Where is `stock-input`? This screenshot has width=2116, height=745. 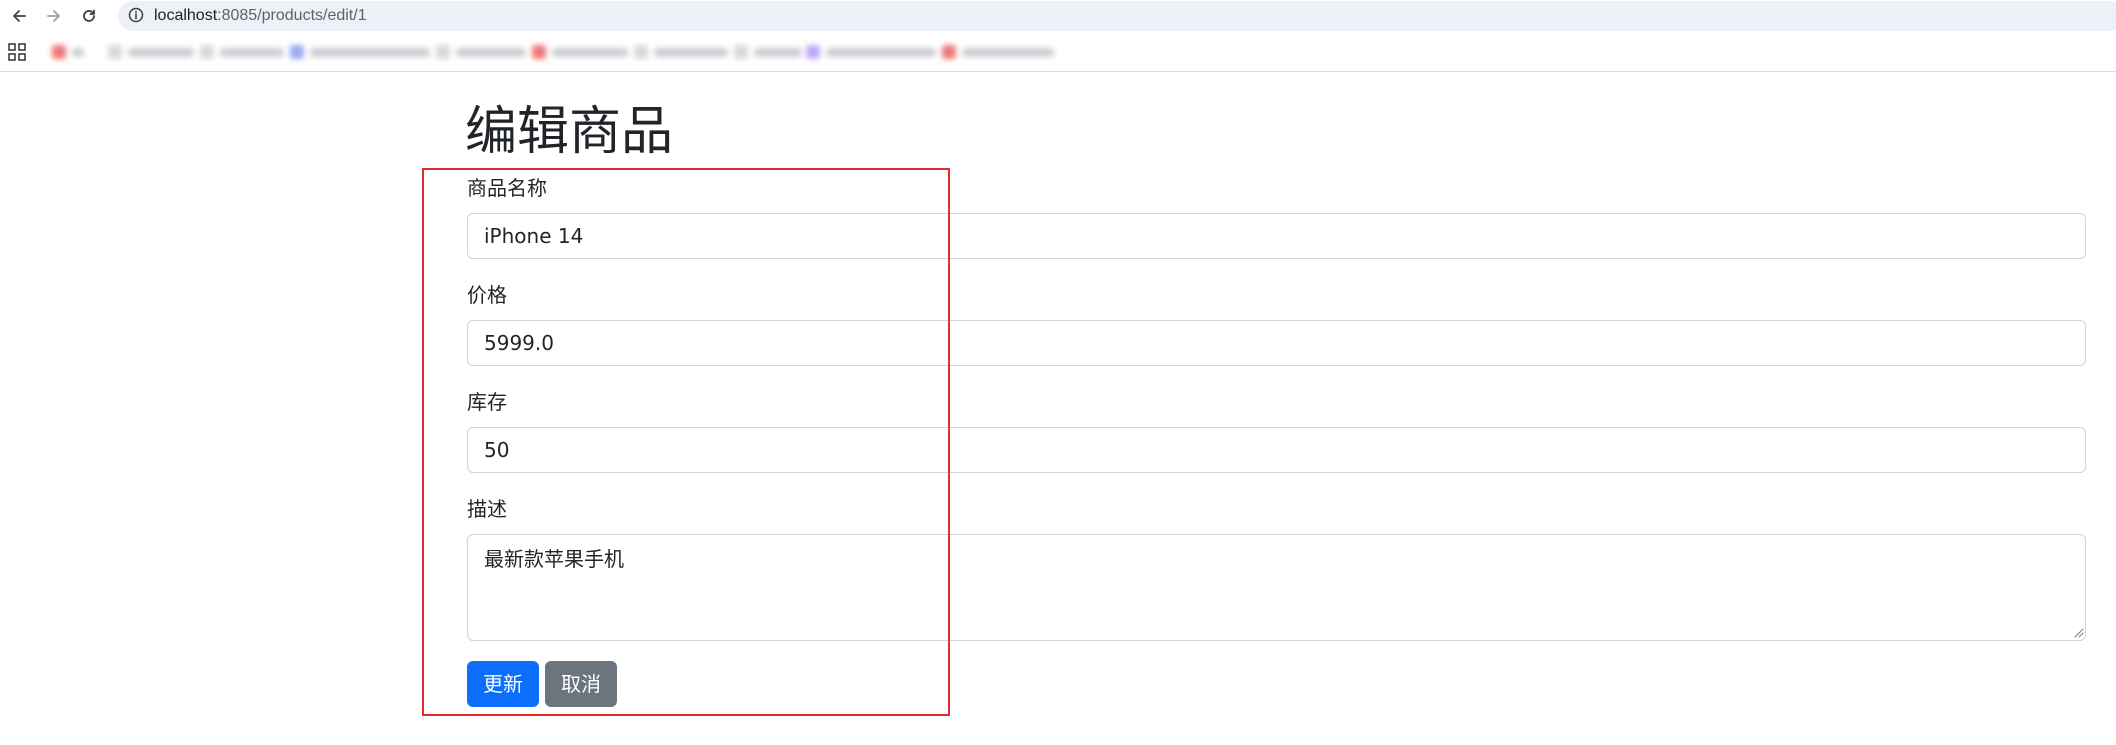 stock-input is located at coordinates (1276, 450).